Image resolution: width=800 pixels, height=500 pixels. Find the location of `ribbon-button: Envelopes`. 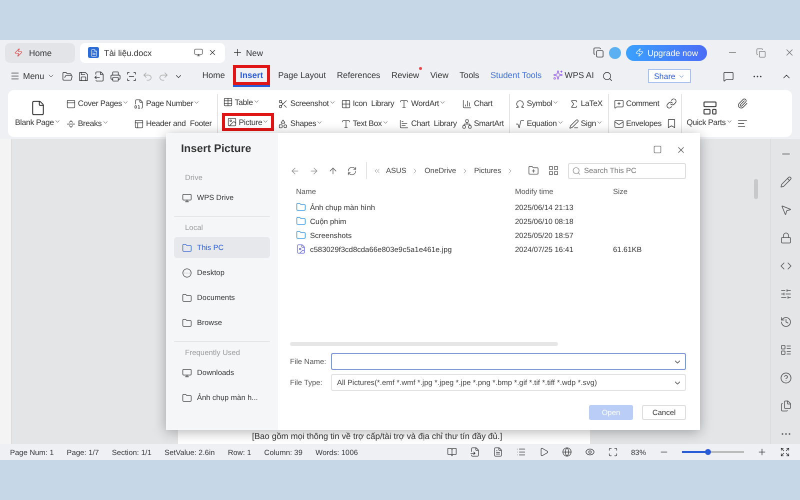

ribbon-button: Envelopes is located at coordinates (638, 124).